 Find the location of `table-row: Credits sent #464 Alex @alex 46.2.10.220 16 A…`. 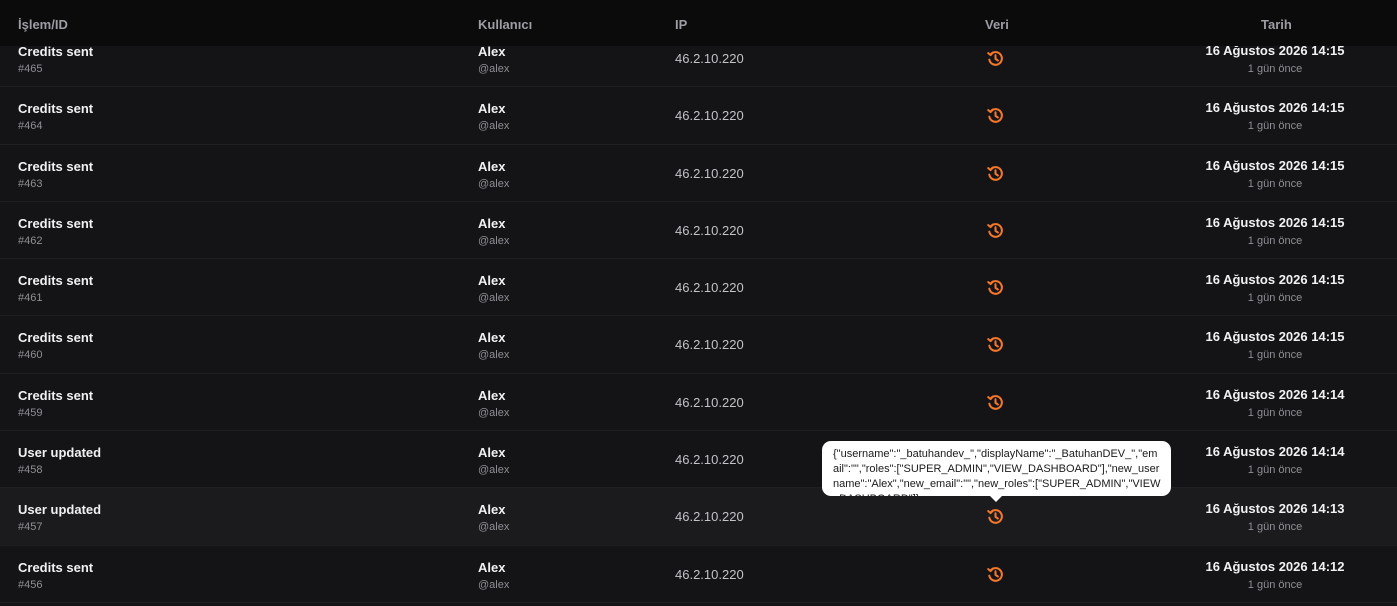

table-row: Credits sent #464 Alex @alex 46.2.10.220 16 A… is located at coordinates (698, 116).